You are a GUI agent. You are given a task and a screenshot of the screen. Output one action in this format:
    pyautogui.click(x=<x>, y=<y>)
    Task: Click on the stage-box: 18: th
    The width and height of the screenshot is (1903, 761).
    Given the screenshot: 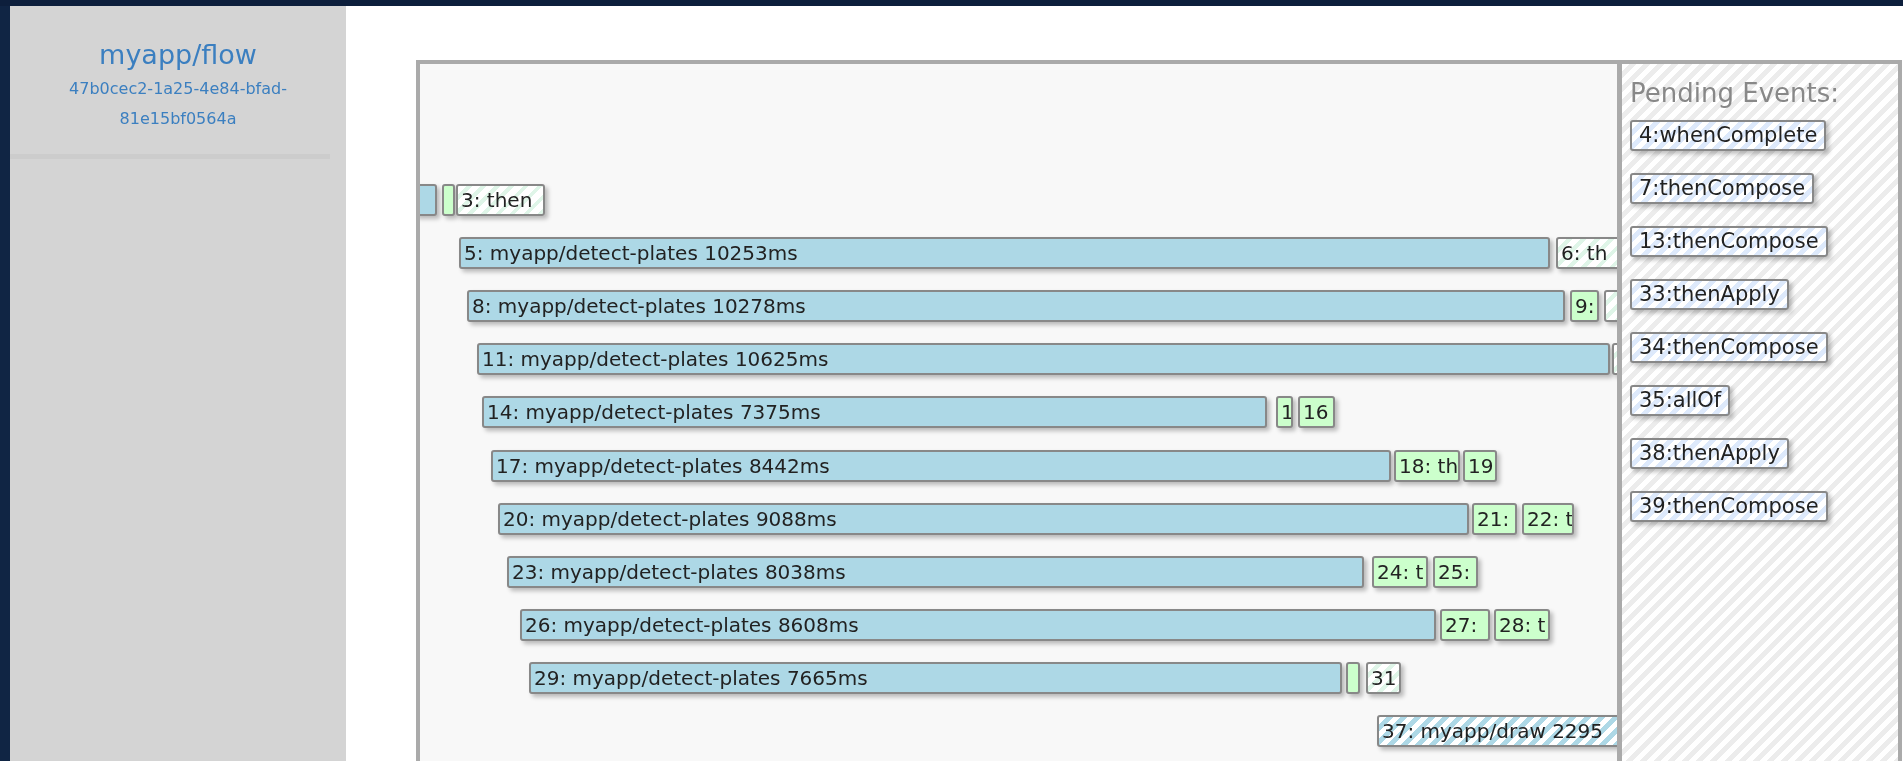 What is the action you would take?
    pyautogui.click(x=1427, y=465)
    